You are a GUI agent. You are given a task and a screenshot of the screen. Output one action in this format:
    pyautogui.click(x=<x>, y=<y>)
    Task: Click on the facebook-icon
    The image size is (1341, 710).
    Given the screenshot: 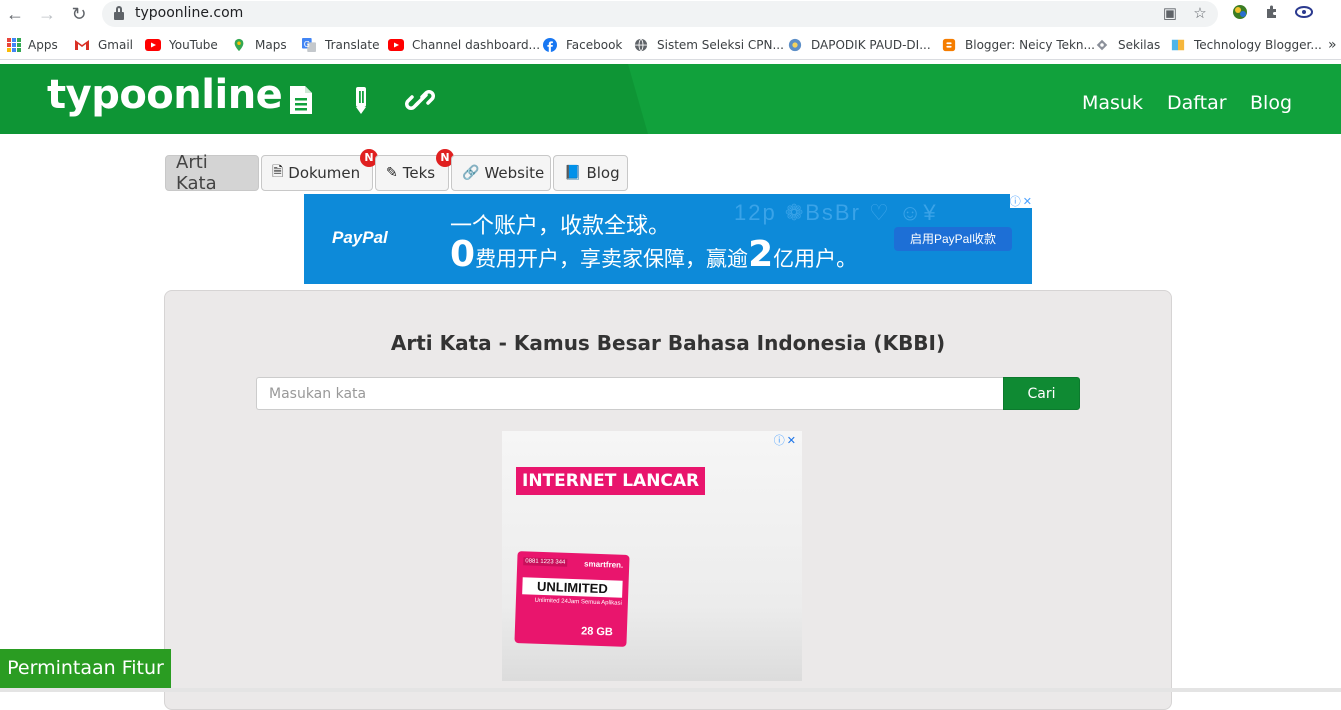 What is the action you would take?
    pyautogui.click(x=550, y=45)
    